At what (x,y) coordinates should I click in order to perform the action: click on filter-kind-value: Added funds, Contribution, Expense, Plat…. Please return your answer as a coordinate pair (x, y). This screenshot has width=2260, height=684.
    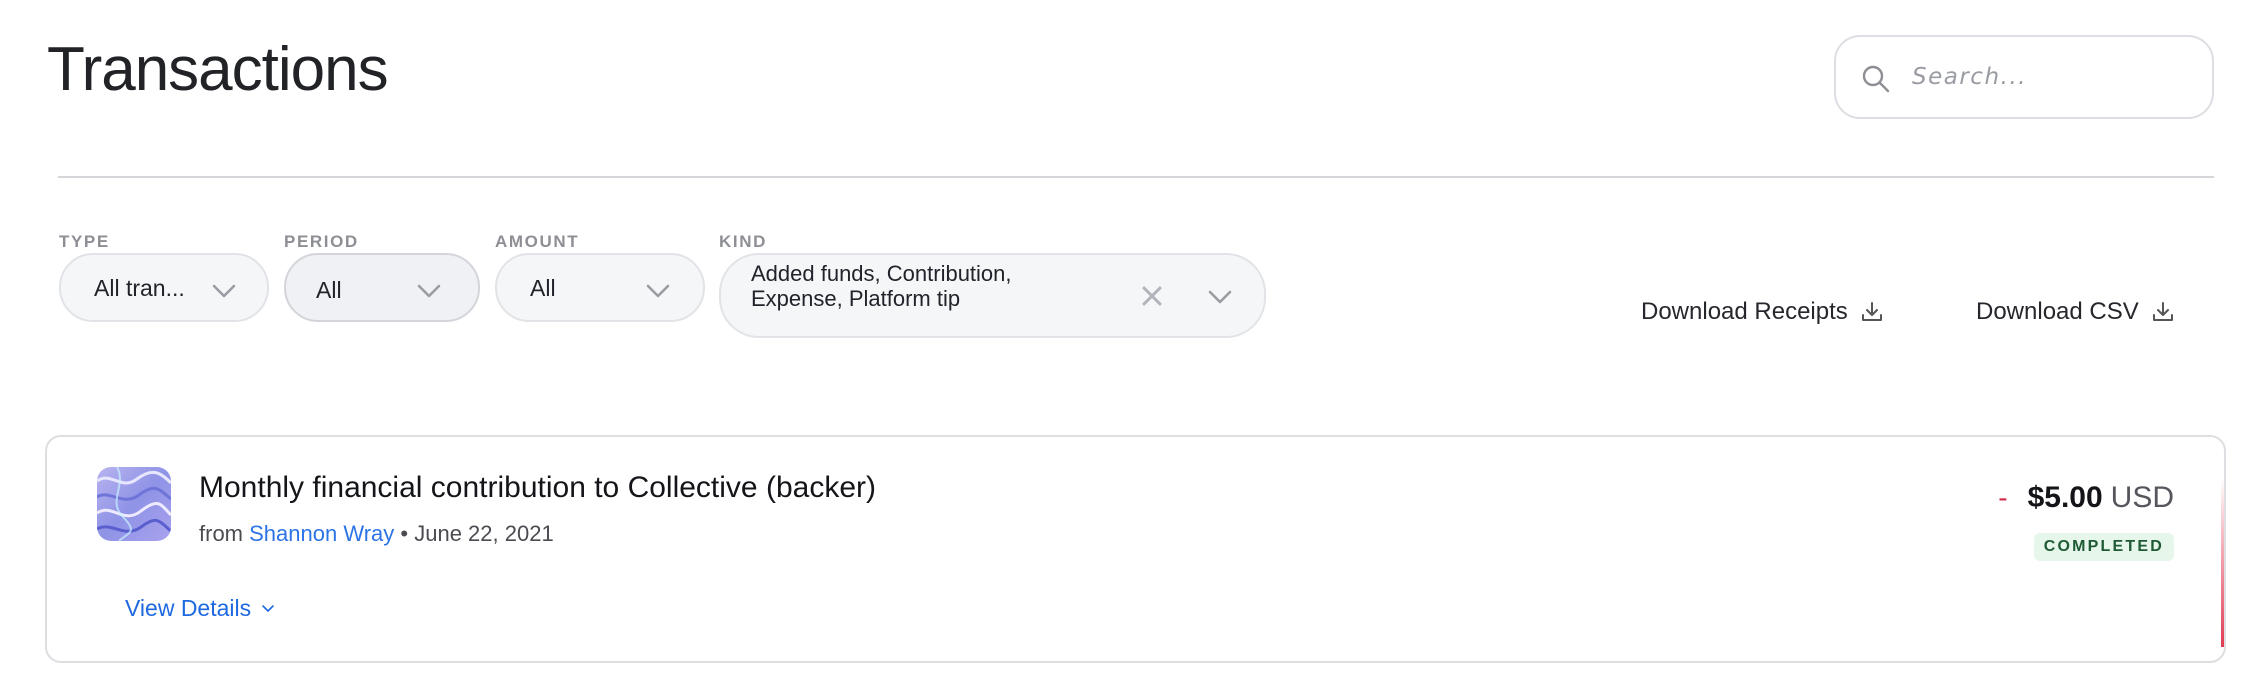
    Looking at the image, I should click on (881, 286).